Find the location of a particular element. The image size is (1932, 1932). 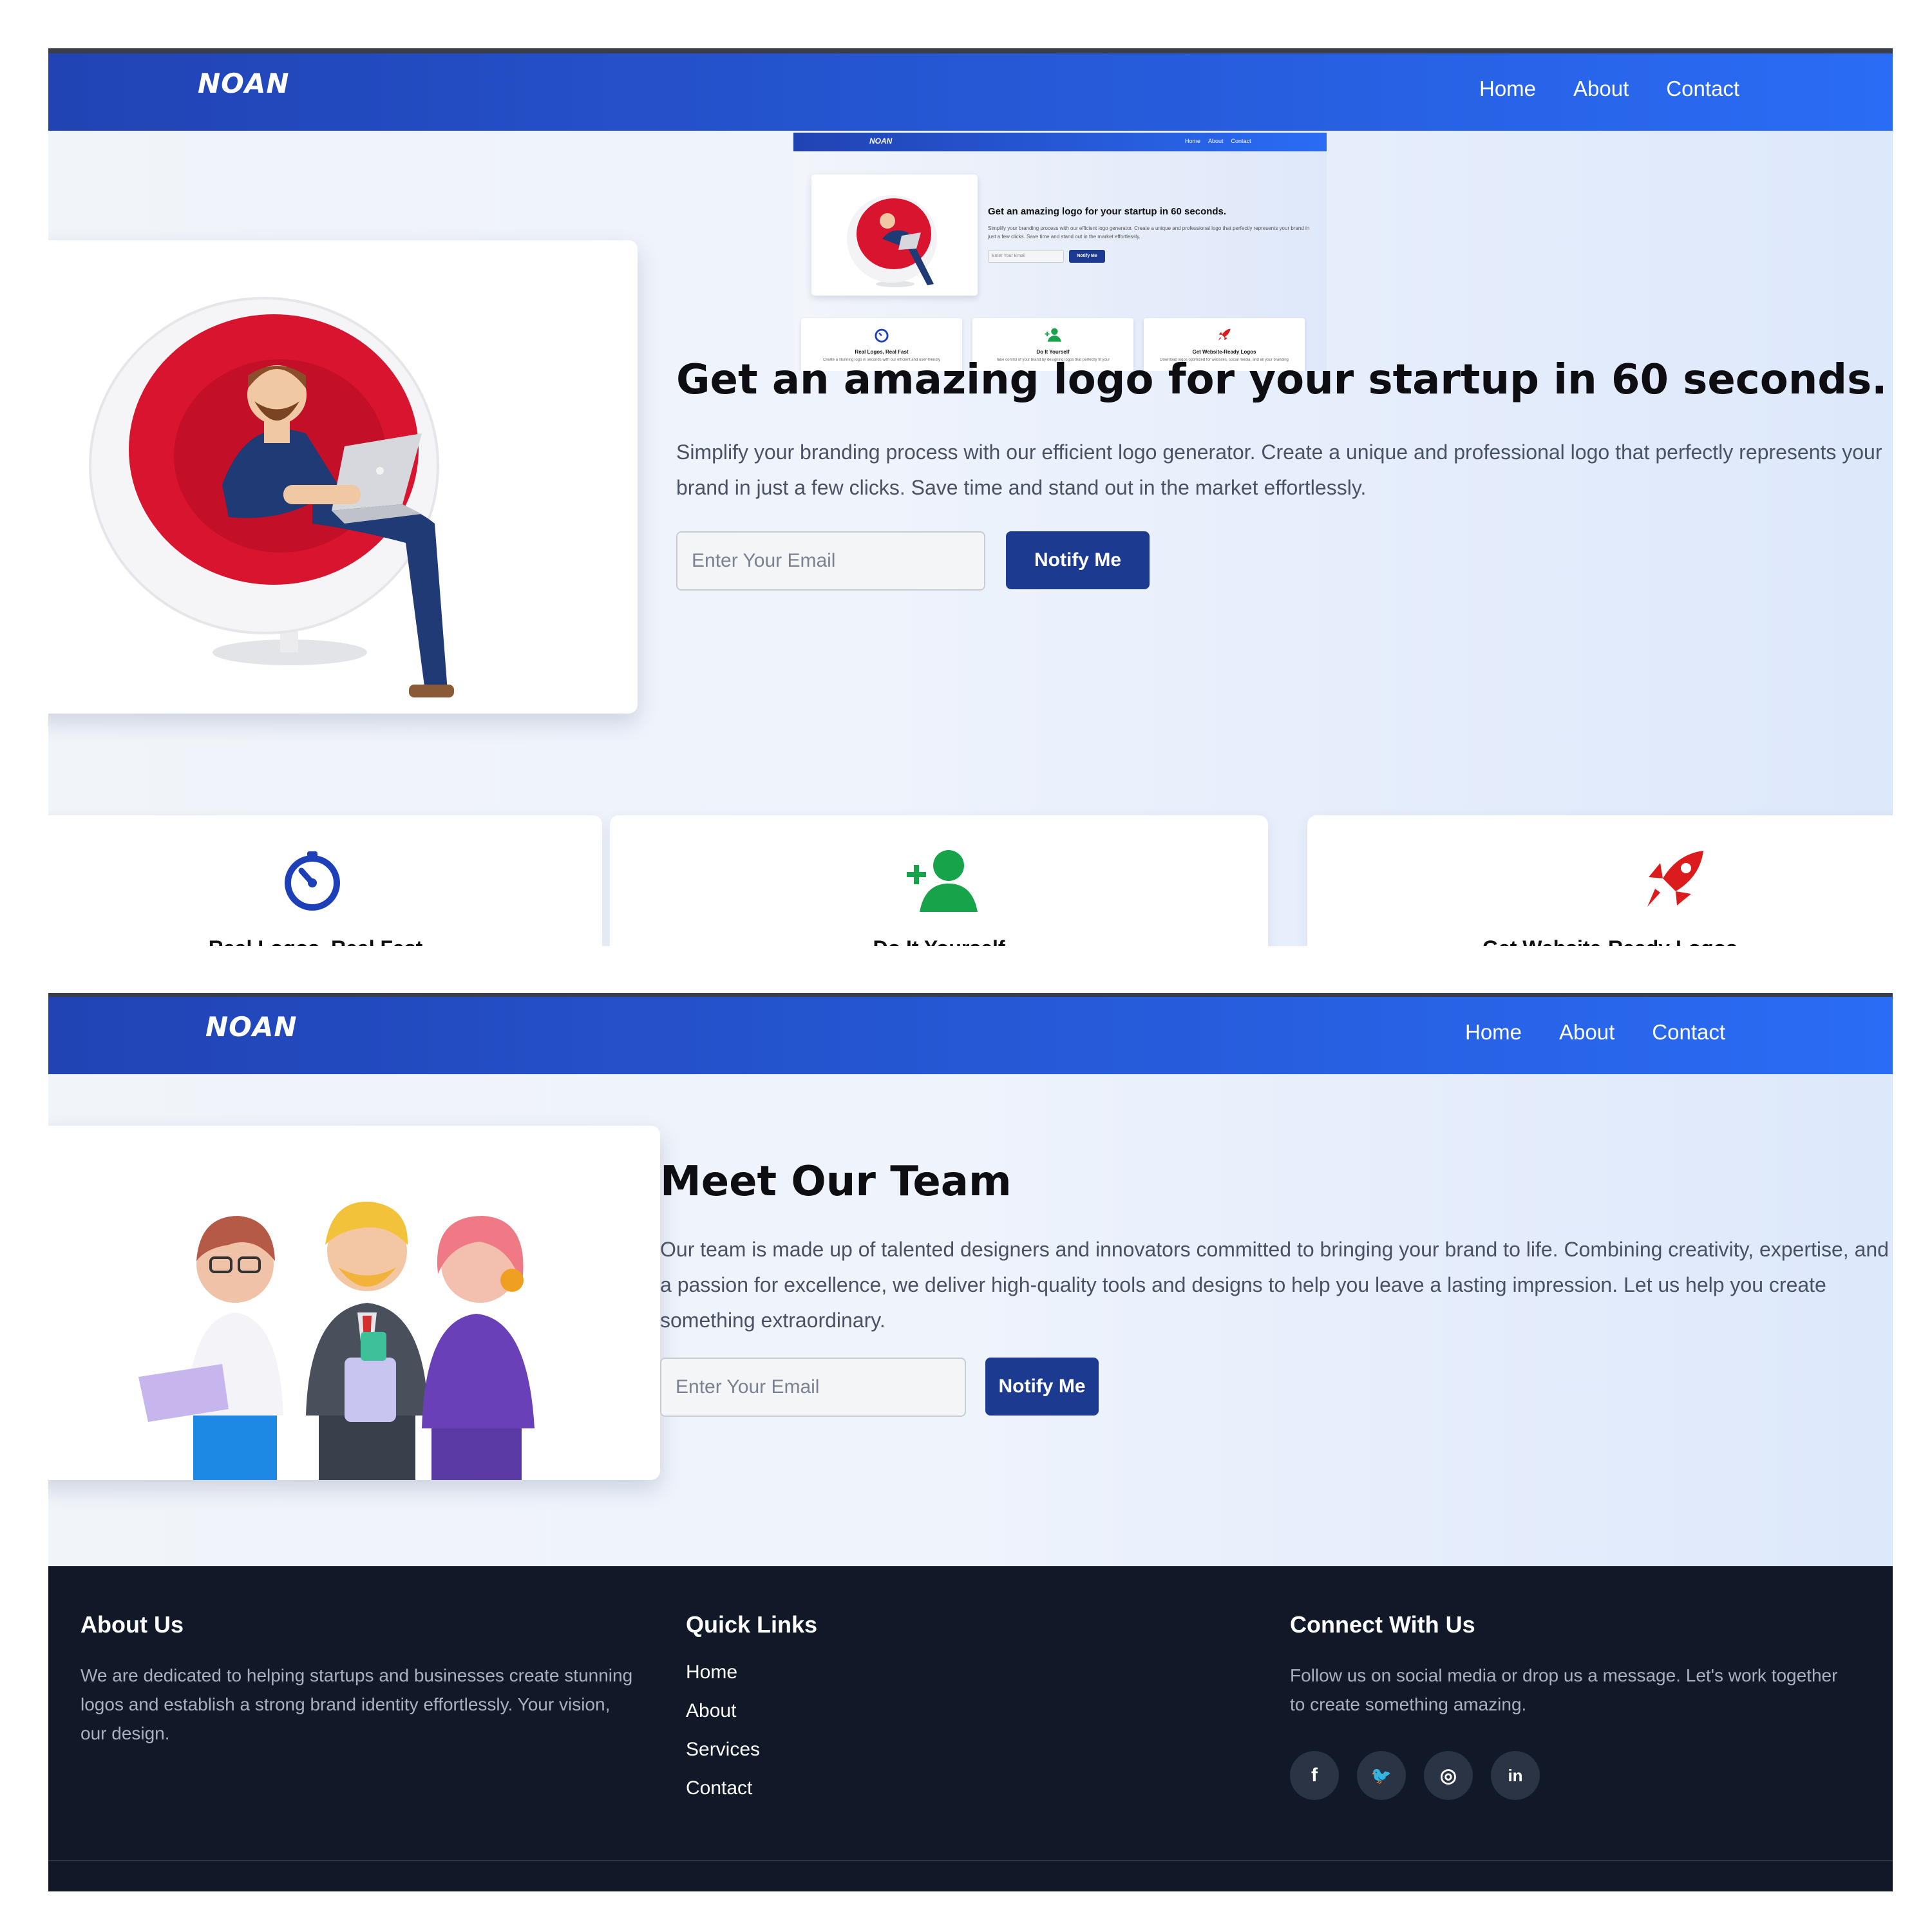

hero-email-input is located at coordinates (830, 561).